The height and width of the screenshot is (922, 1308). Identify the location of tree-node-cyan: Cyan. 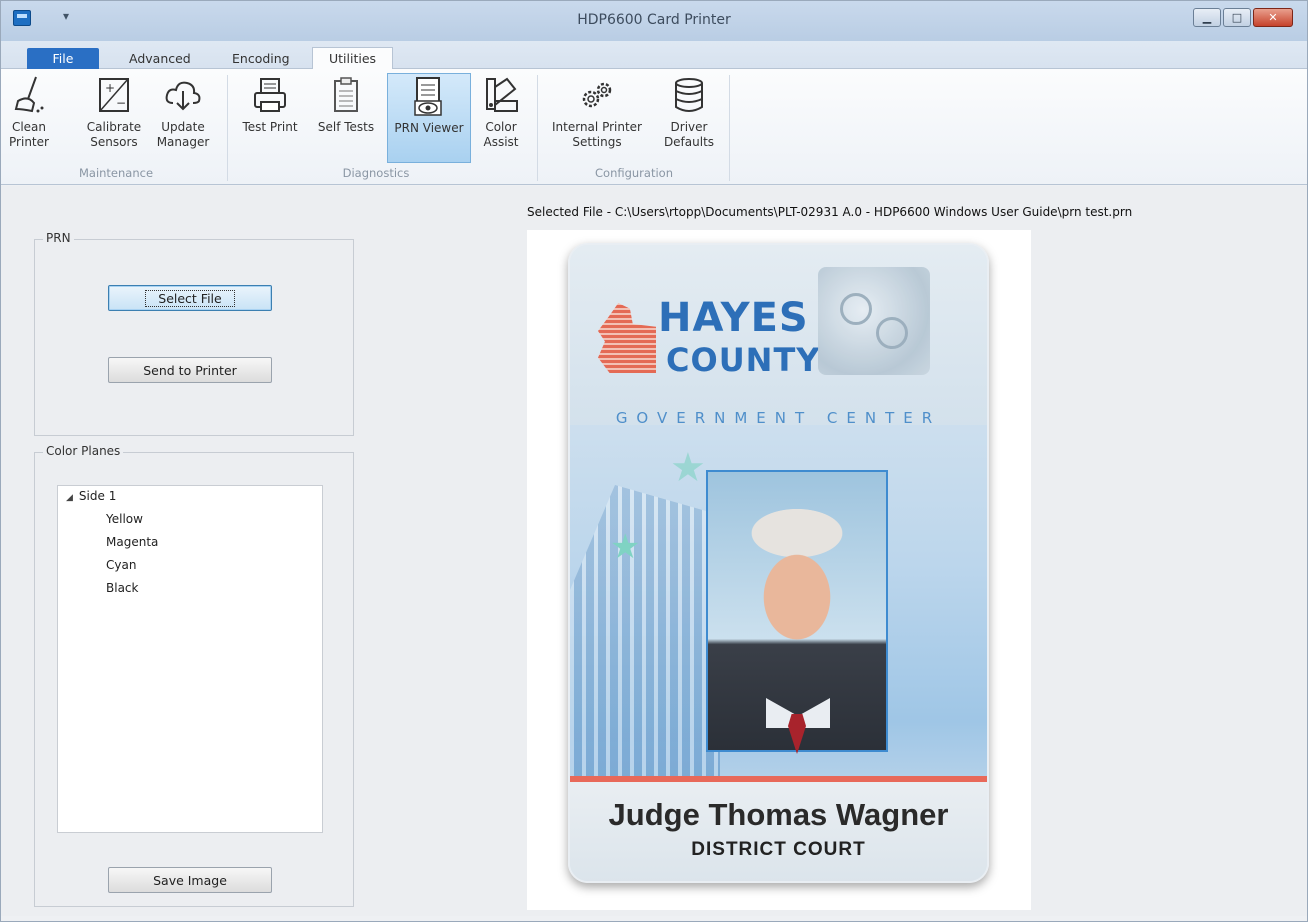
(121, 565).